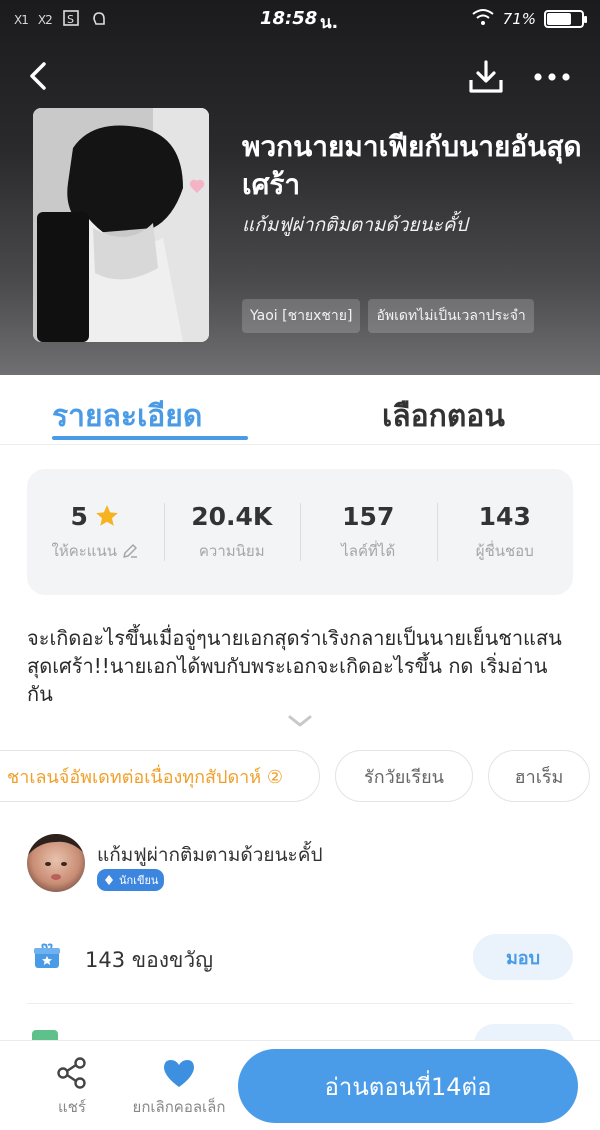 This screenshot has height=1130, width=600. I want to click on back-button, so click(38, 76).